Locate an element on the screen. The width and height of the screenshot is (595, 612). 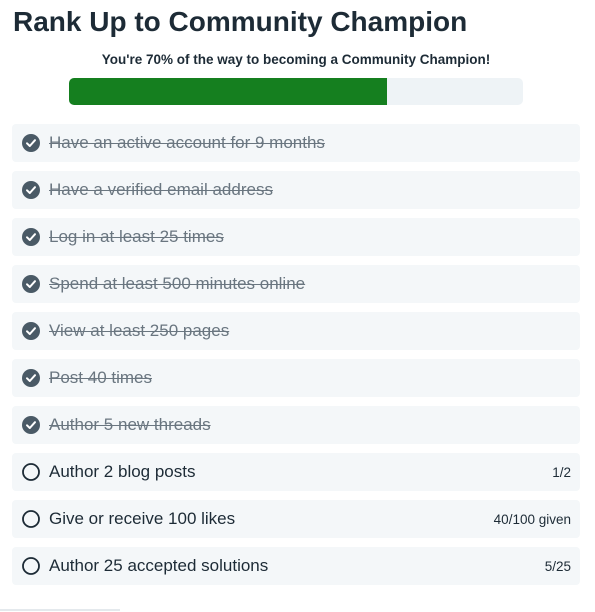
progress-bar-fill is located at coordinates (228, 91).